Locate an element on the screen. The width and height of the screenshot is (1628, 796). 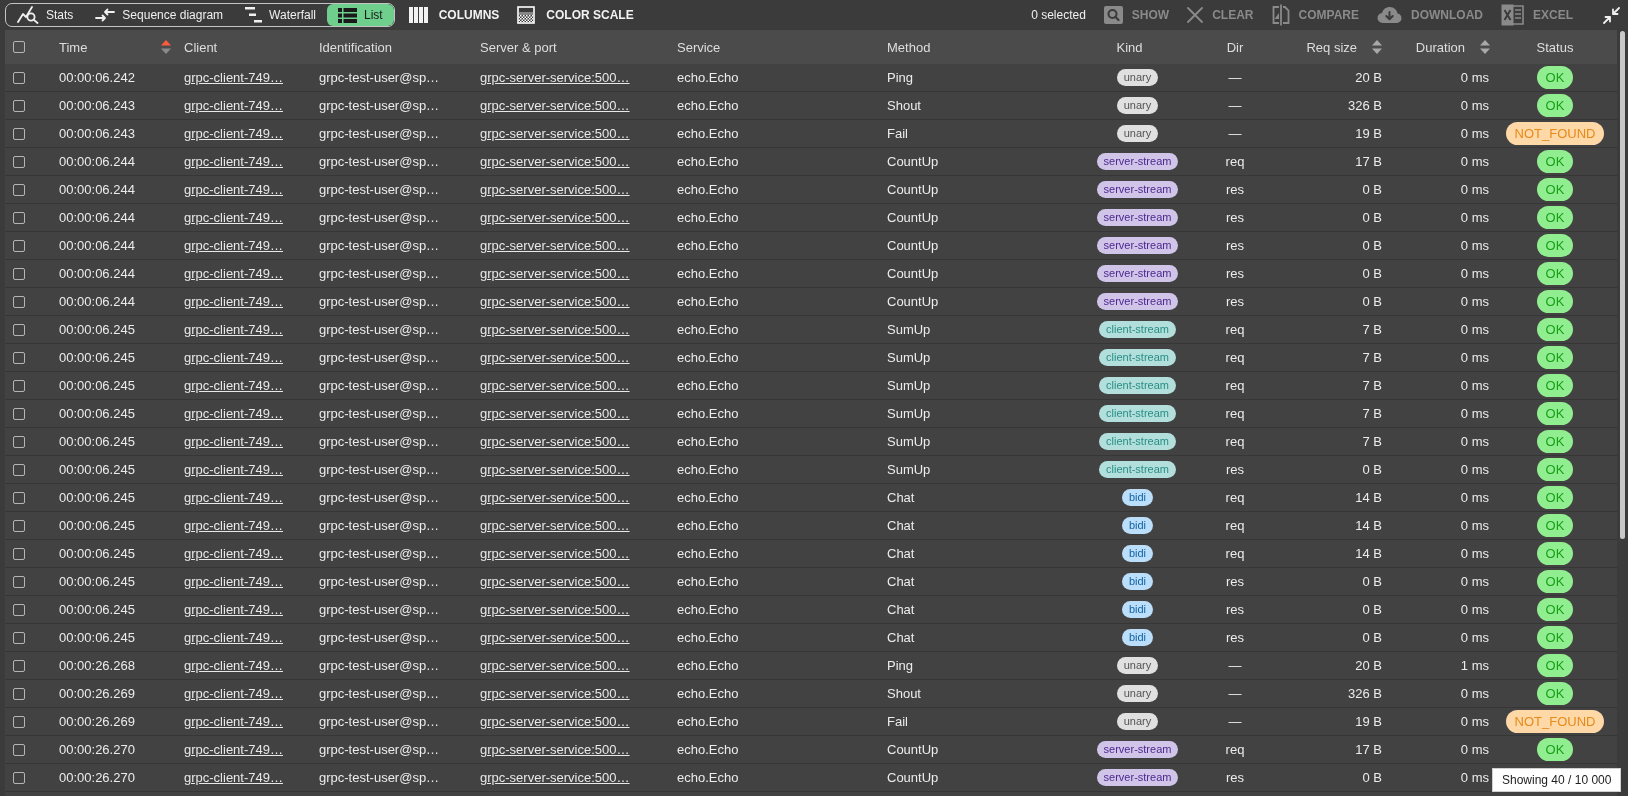
scrollbar-thumb is located at coordinates (1622, 285).